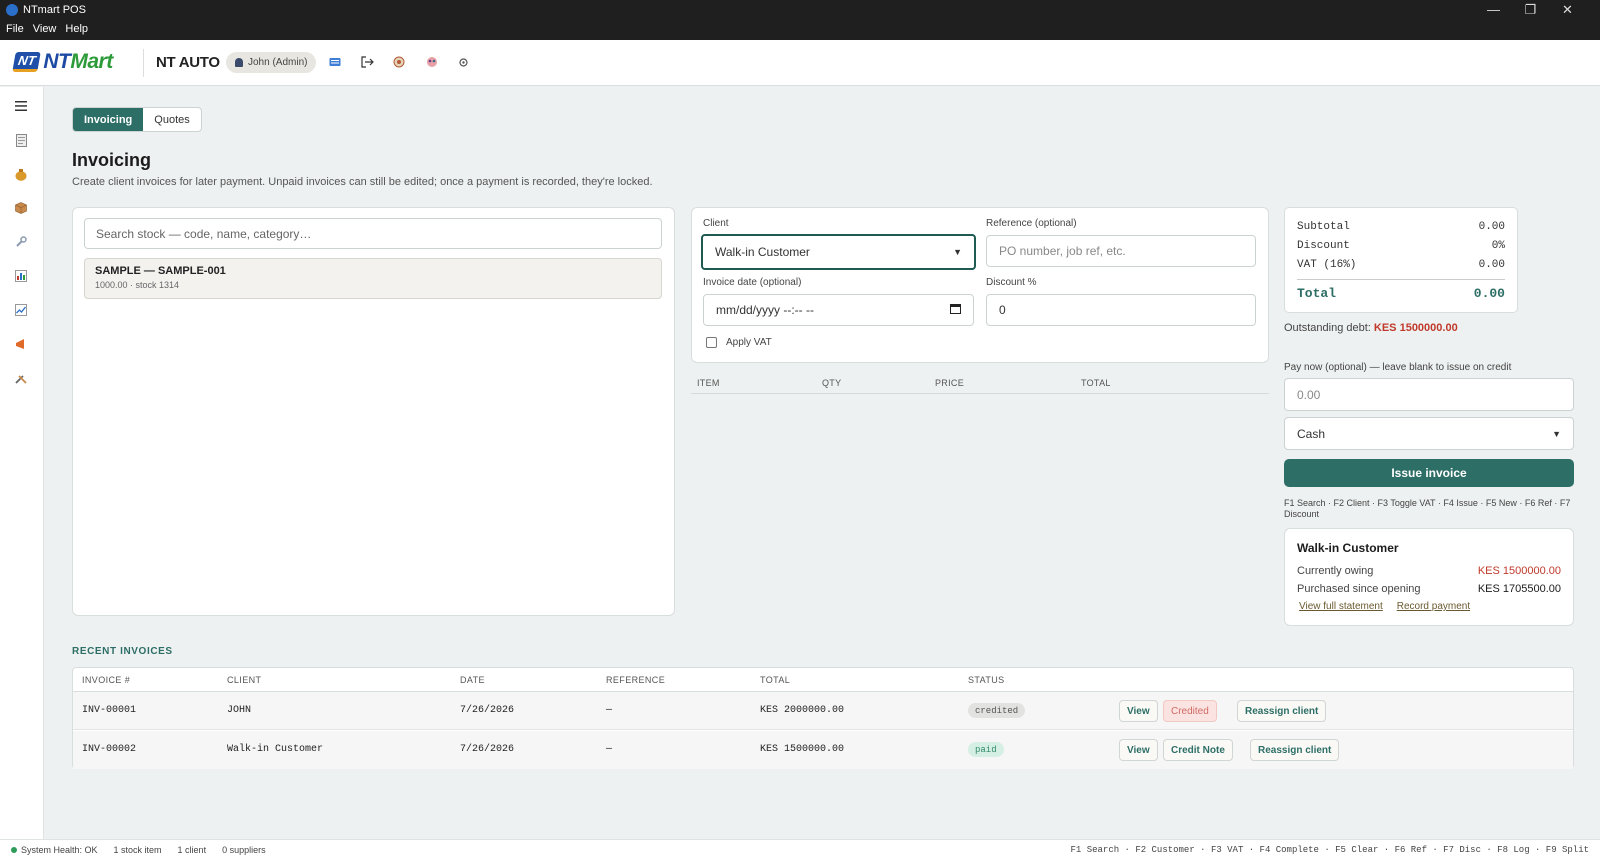 Image resolution: width=1600 pixels, height=860 pixels. Describe the element at coordinates (1335, 571) in the screenshot. I see `owing-label: Currently owing` at that location.